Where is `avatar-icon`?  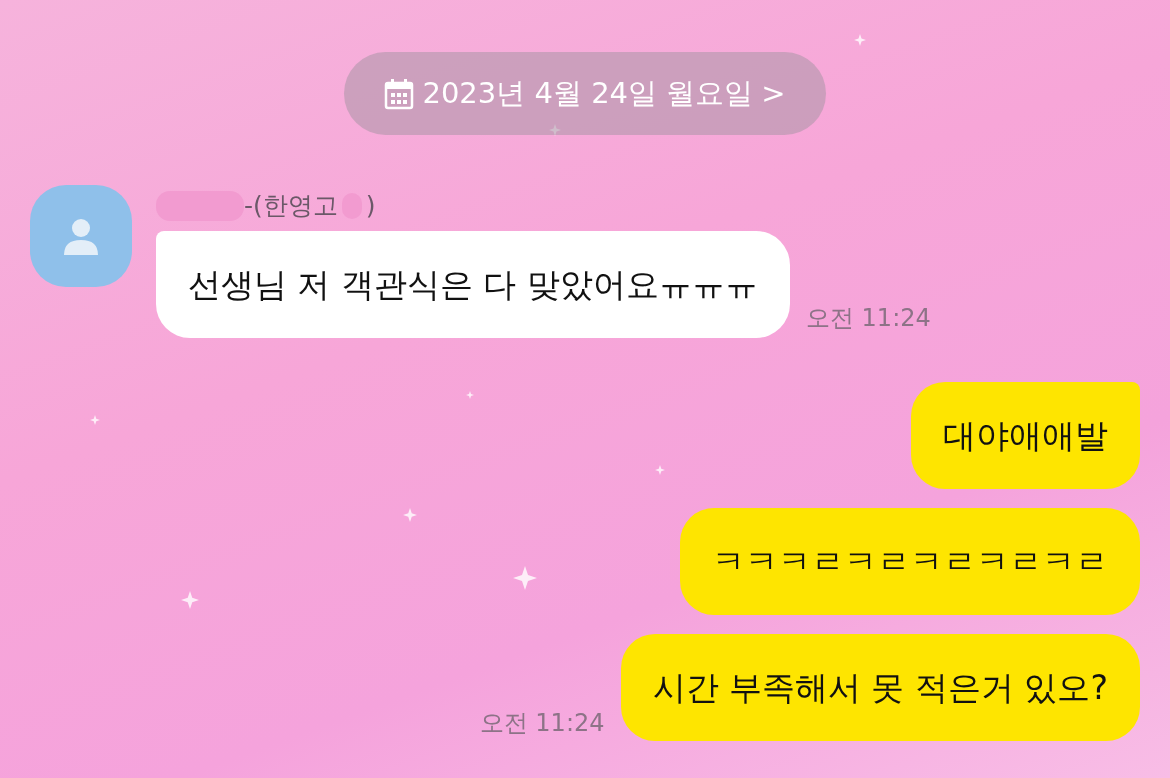
avatar-icon is located at coordinates (81, 236).